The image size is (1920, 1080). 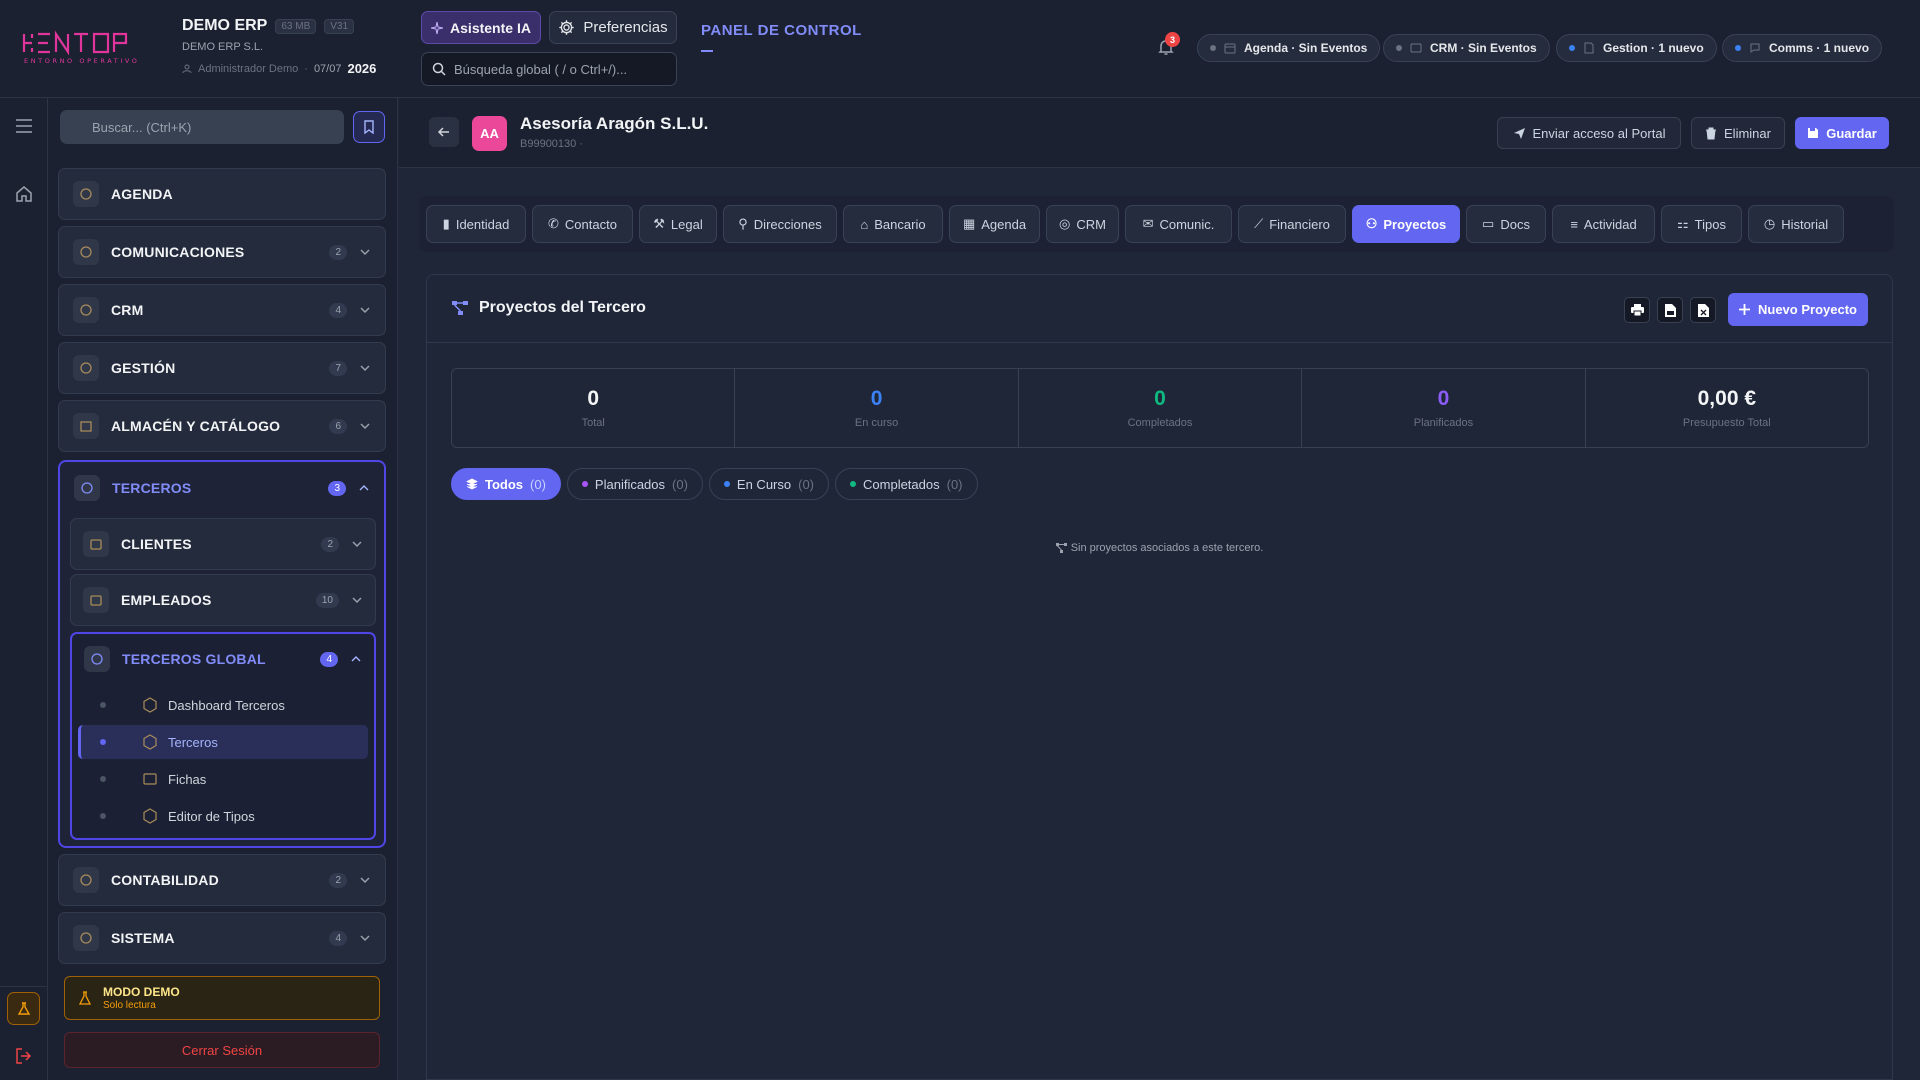 What do you see at coordinates (222, 426) in the screenshot?
I see `sidebar-section-almacen: ALMACÉN Y CATÁLOGO 6` at bounding box center [222, 426].